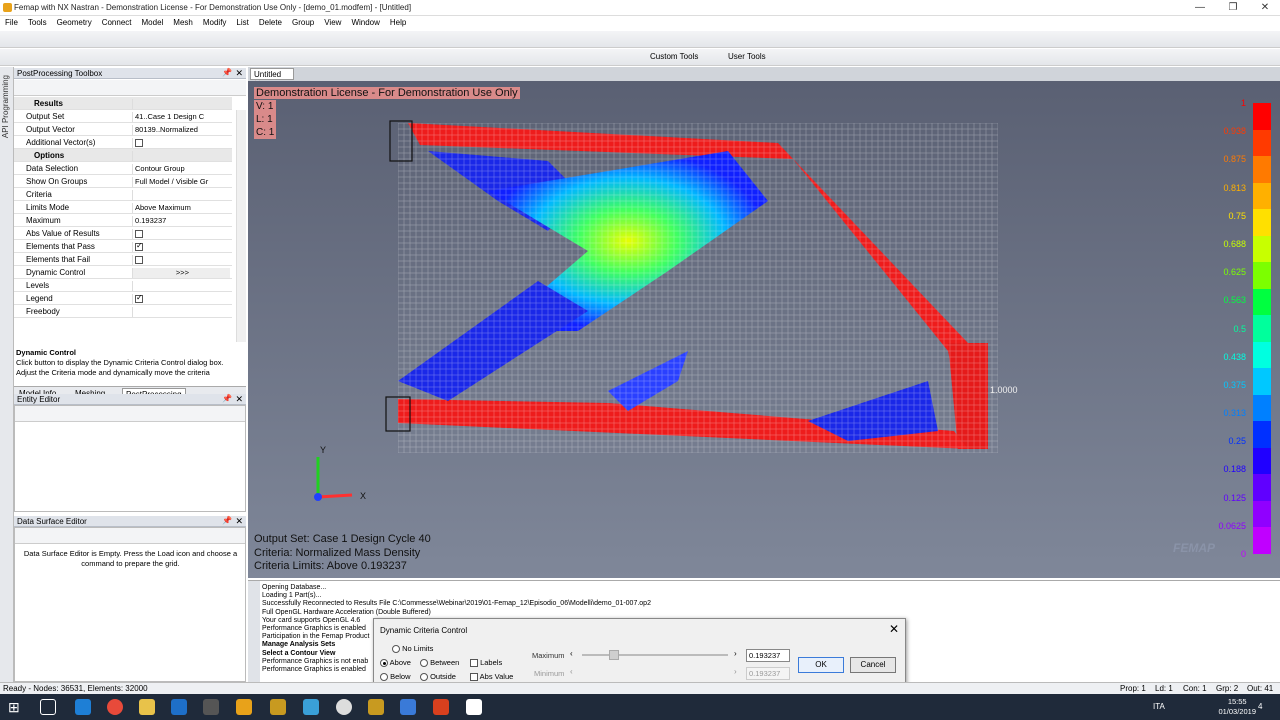  Describe the element at coordinates (123, 116) in the screenshot. I see `property-row: Output Set 41..Case 1 Design C` at that location.